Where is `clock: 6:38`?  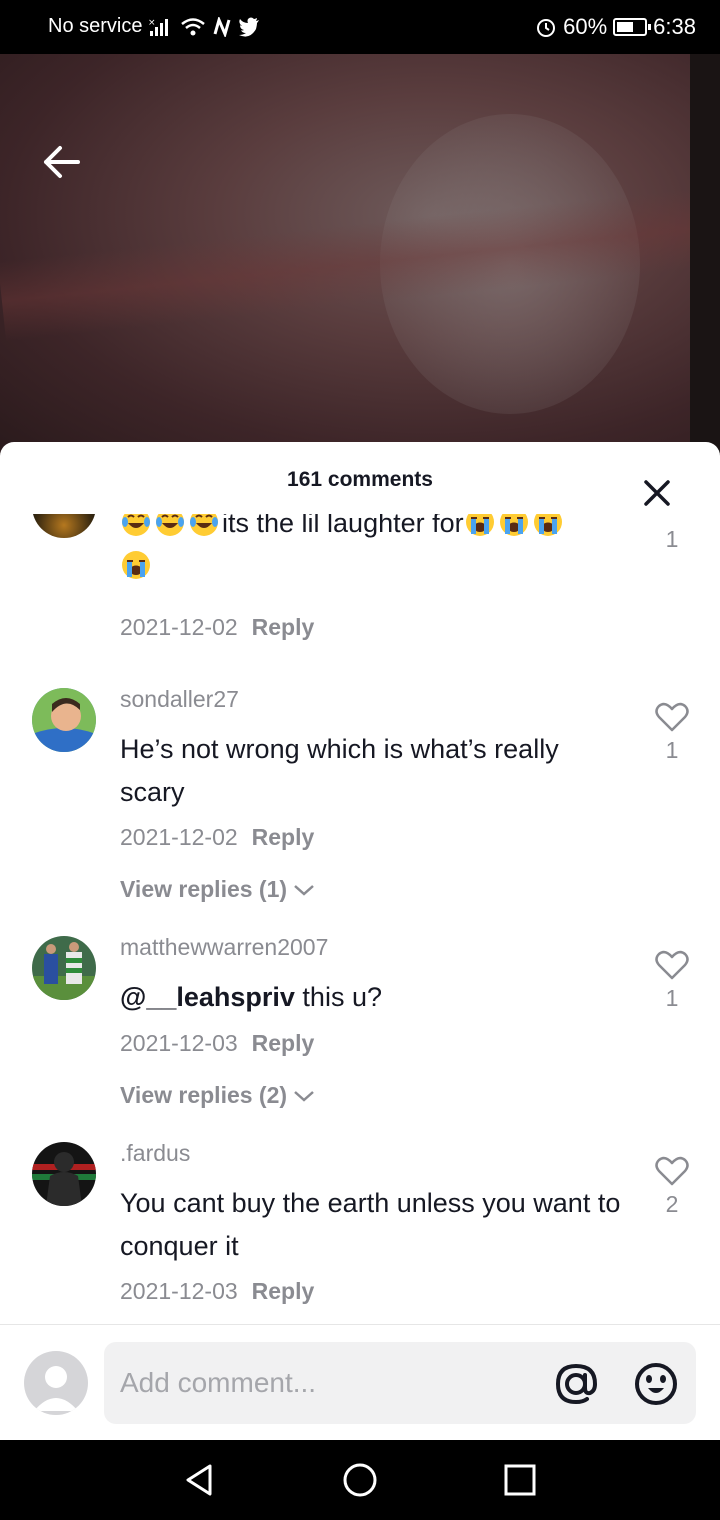
clock: 6:38 is located at coordinates (674, 26).